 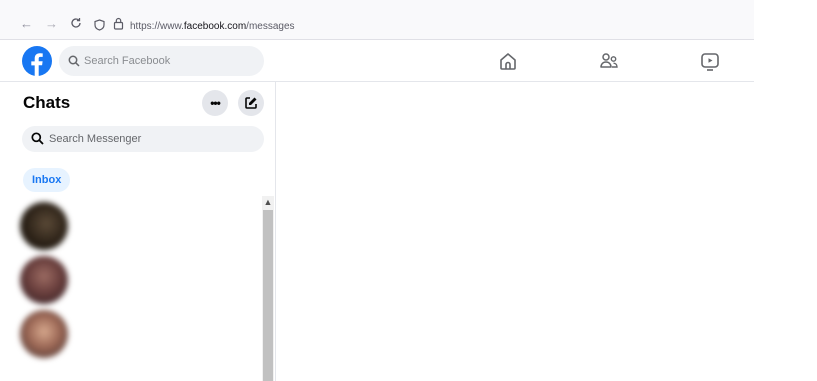 I want to click on compose-icon, so click(x=251, y=103).